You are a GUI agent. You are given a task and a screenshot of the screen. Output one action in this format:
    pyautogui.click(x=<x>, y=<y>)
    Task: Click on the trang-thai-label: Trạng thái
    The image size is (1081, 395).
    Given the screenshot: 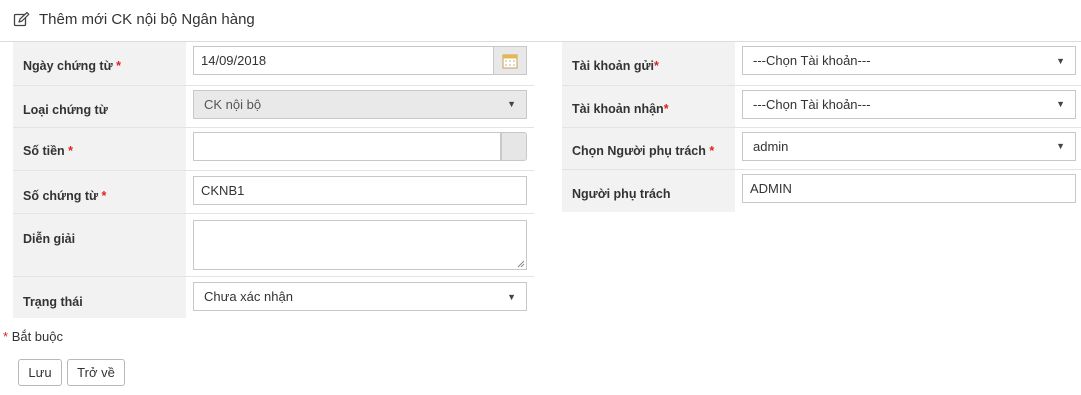 What is the action you would take?
    pyautogui.click(x=99, y=297)
    